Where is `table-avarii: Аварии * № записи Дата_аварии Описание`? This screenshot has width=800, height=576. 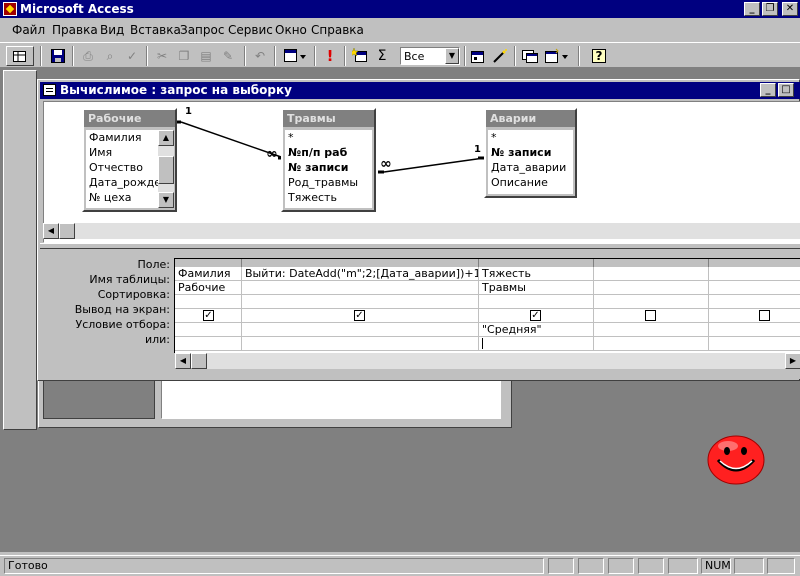 table-avarii: Аварии * № записи Дата_аварии Описание is located at coordinates (530, 153).